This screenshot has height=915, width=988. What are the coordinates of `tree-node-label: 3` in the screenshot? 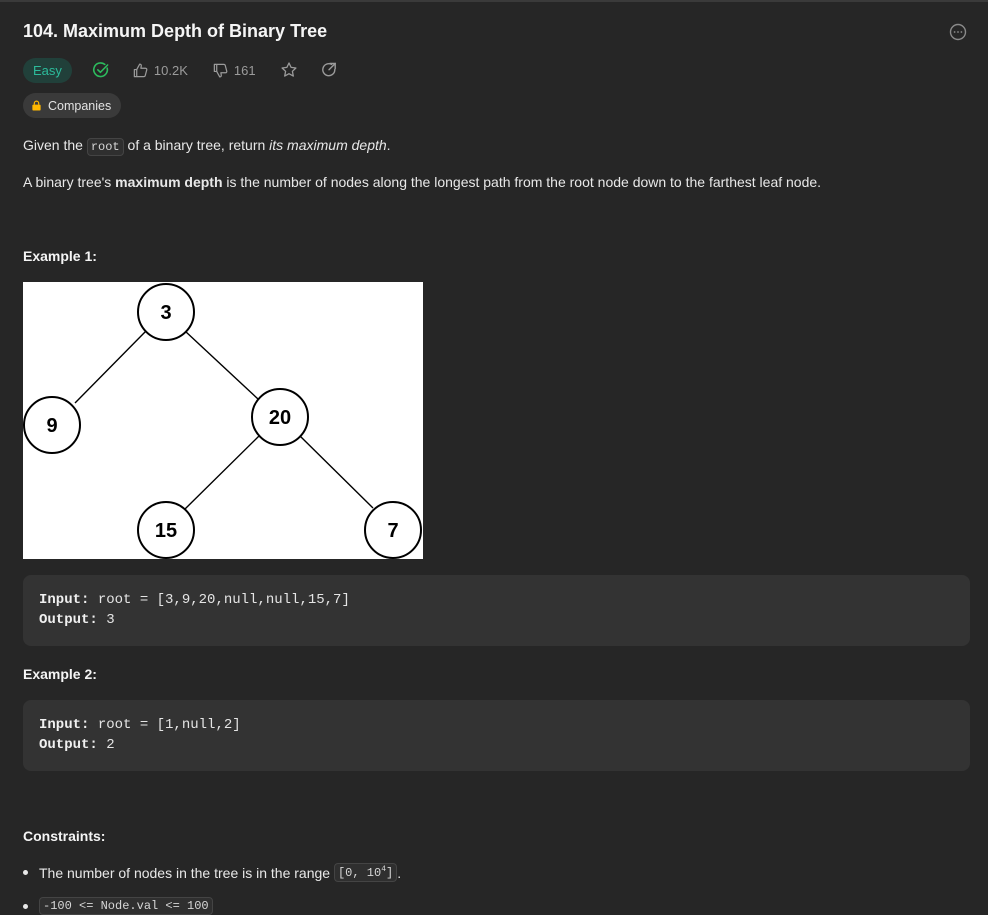 It's located at (165, 313).